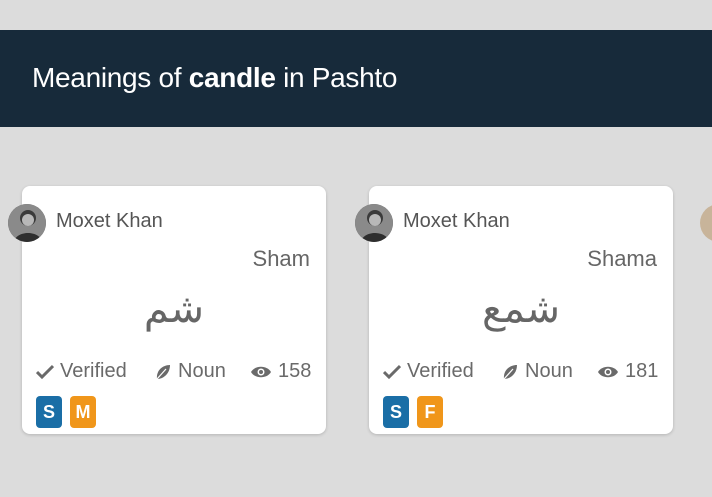 The width and height of the screenshot is (712, 497). I want to click on title-prefix: Meanings of, so click(110, 77).